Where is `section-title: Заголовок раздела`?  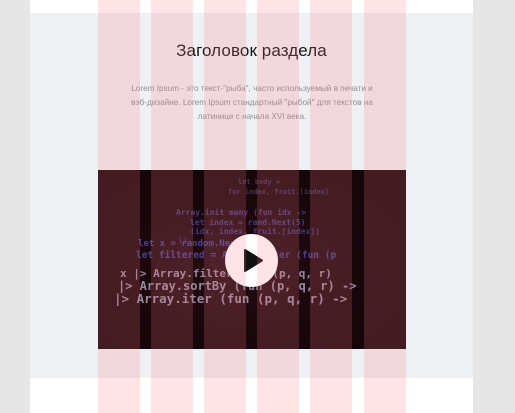
section-title: Заголовок раздела is located at coordinates (251, 50).